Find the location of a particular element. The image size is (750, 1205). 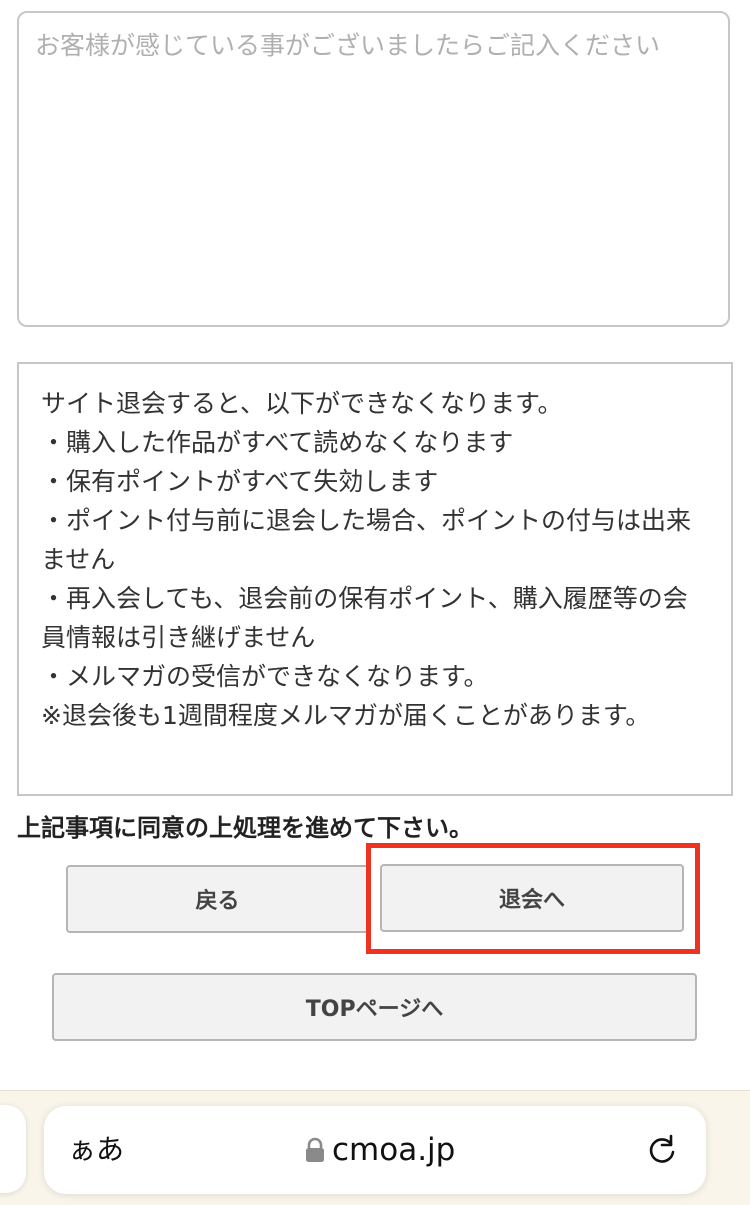

back-button: 戻る is located at coordinates (217, 899).